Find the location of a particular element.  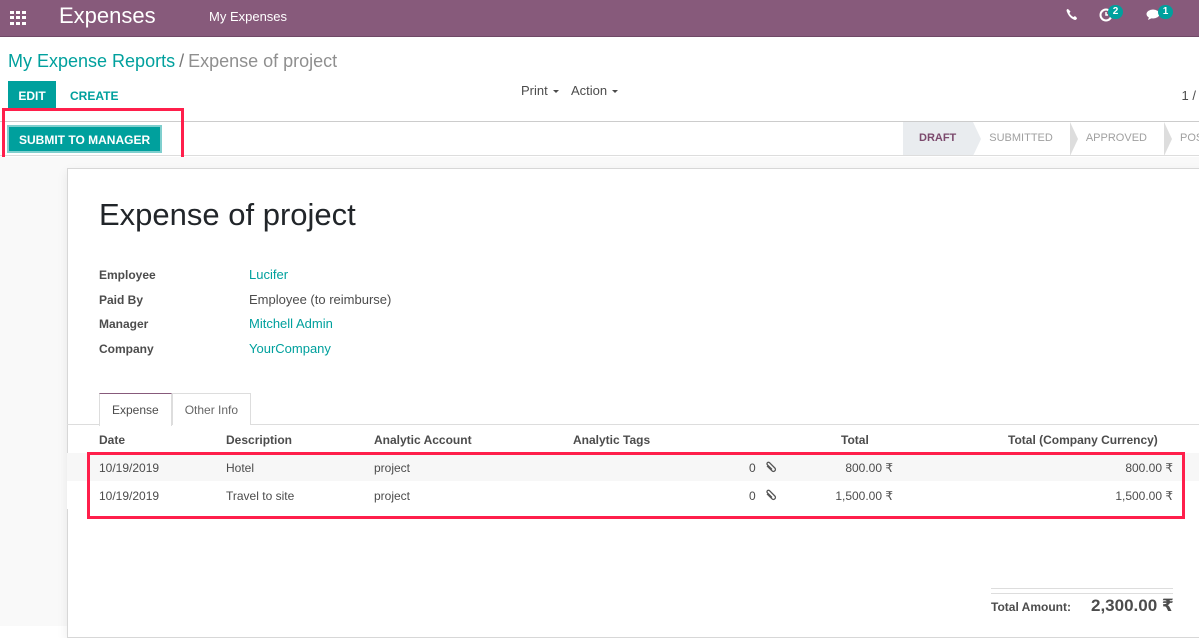

tab-other-info: Other Info is located at coordinates (211, 409).